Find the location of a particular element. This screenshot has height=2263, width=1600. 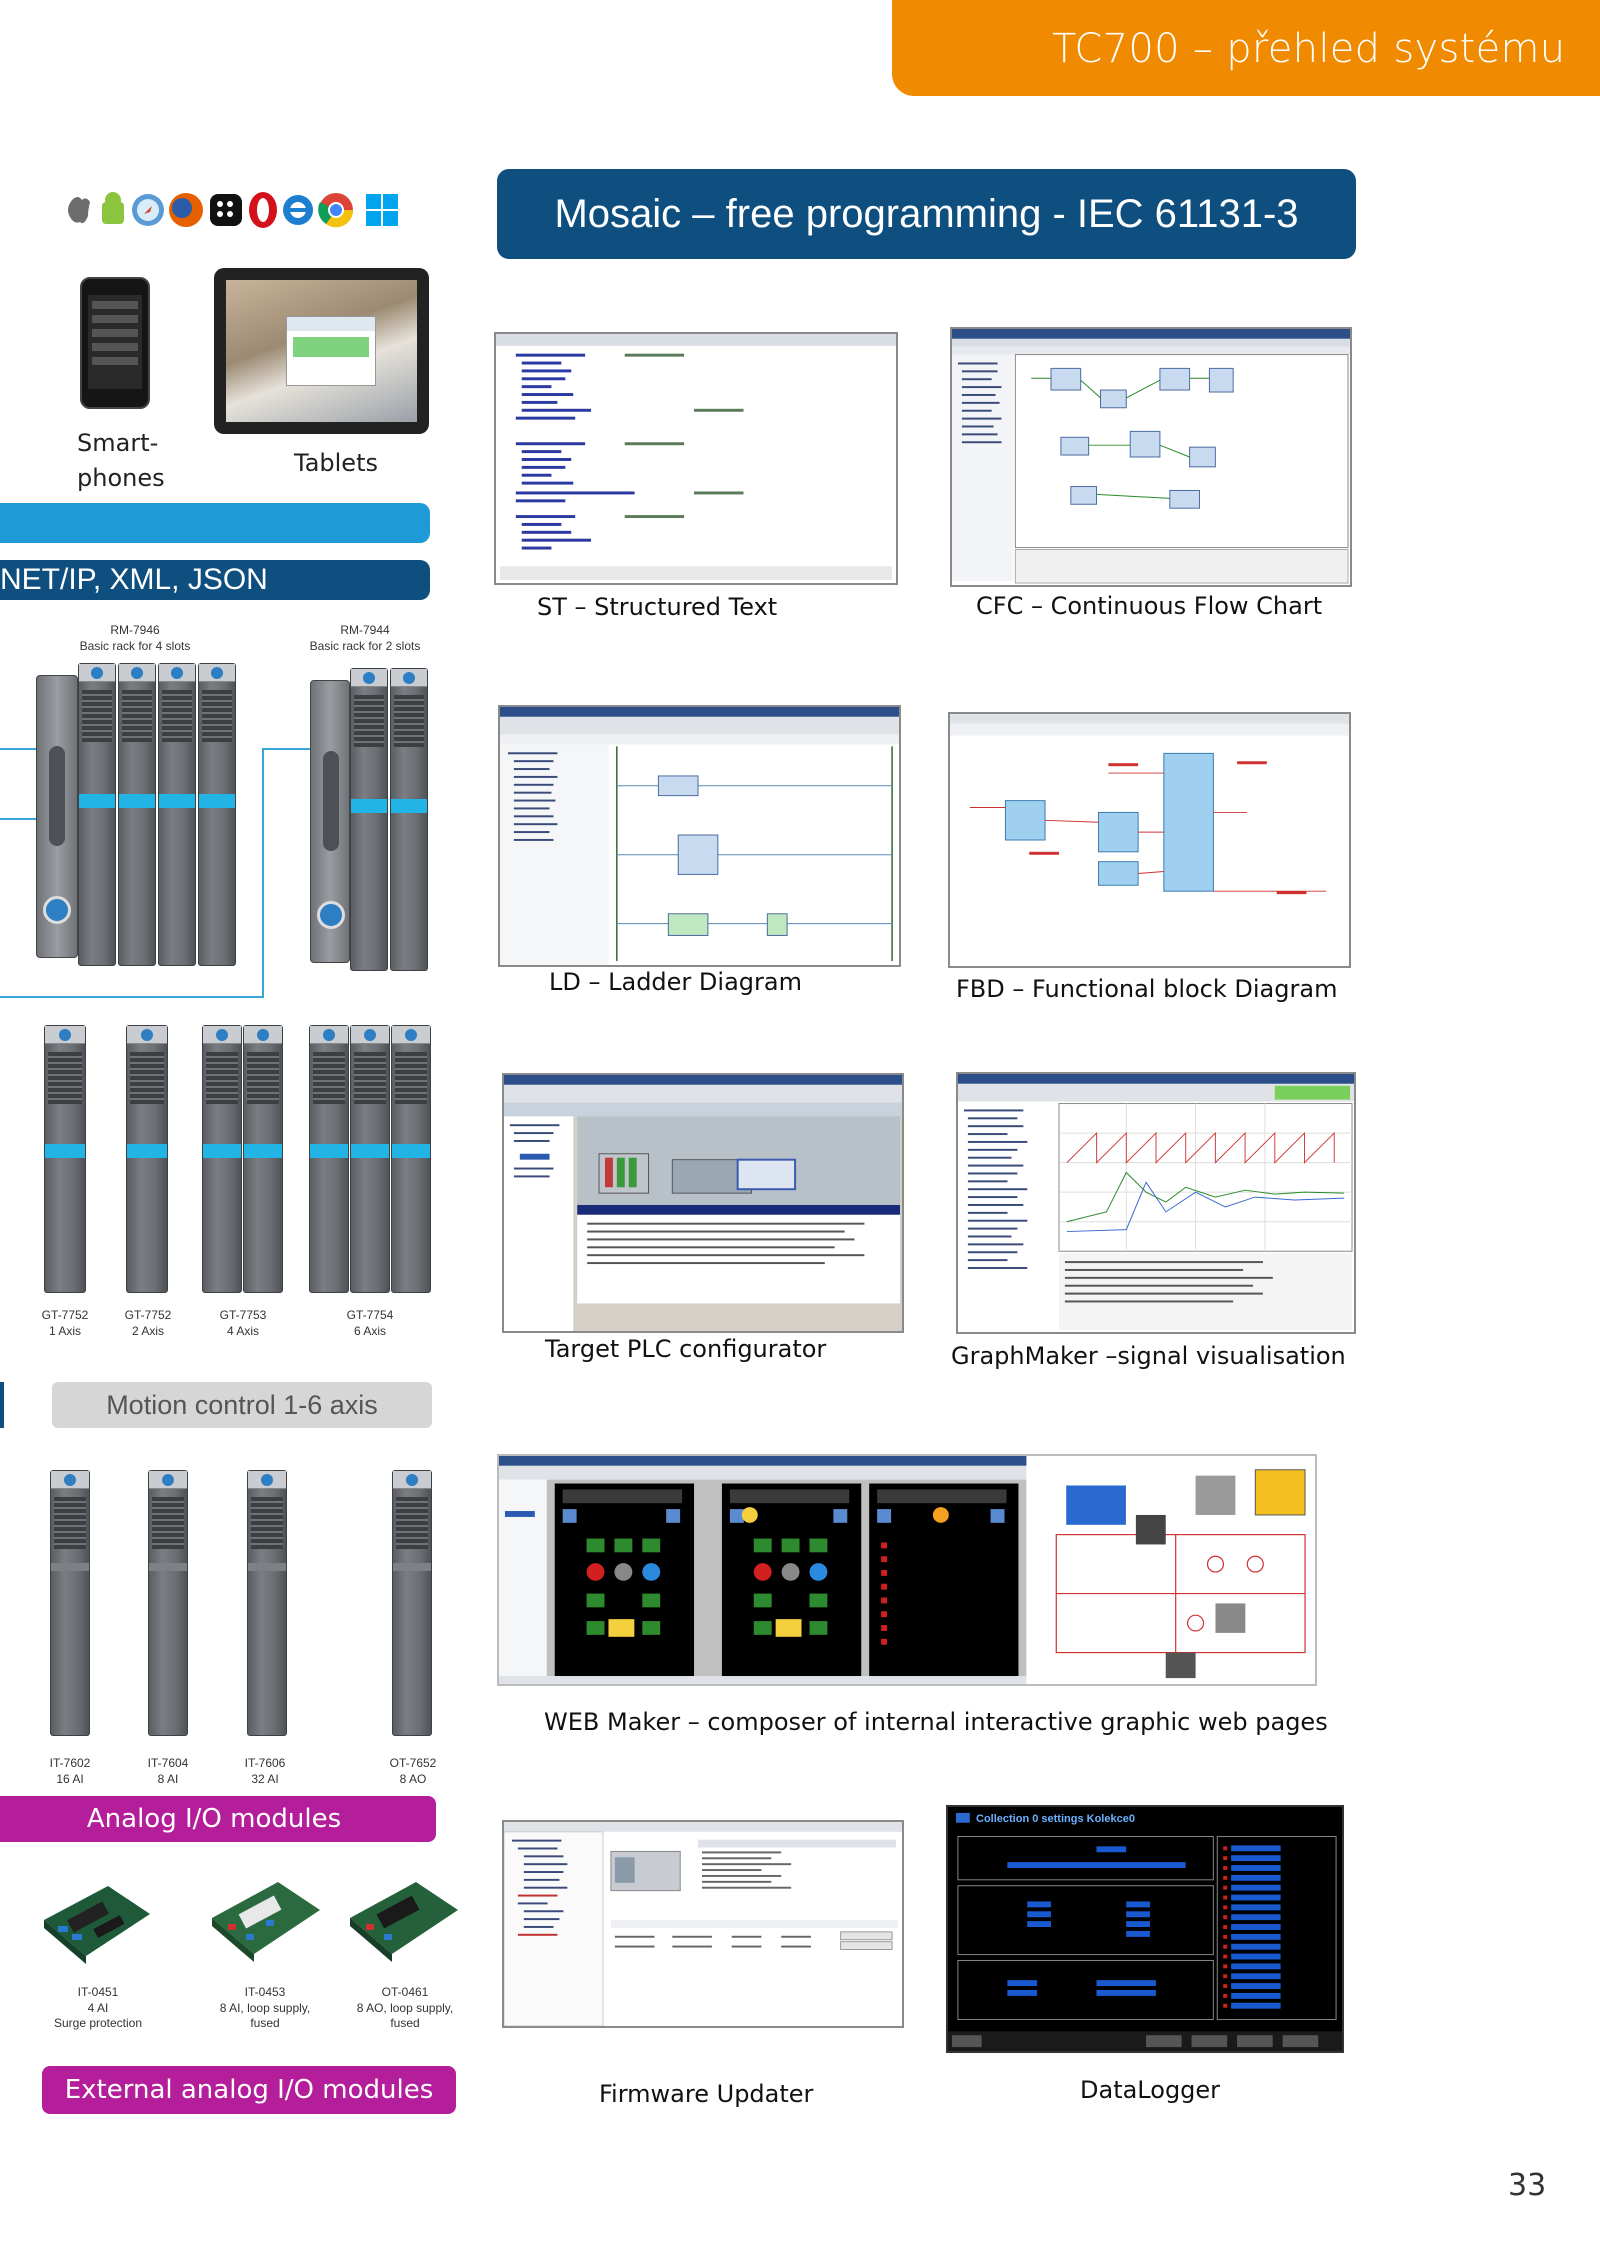

ie-icon is located at coordinates (298, 210).